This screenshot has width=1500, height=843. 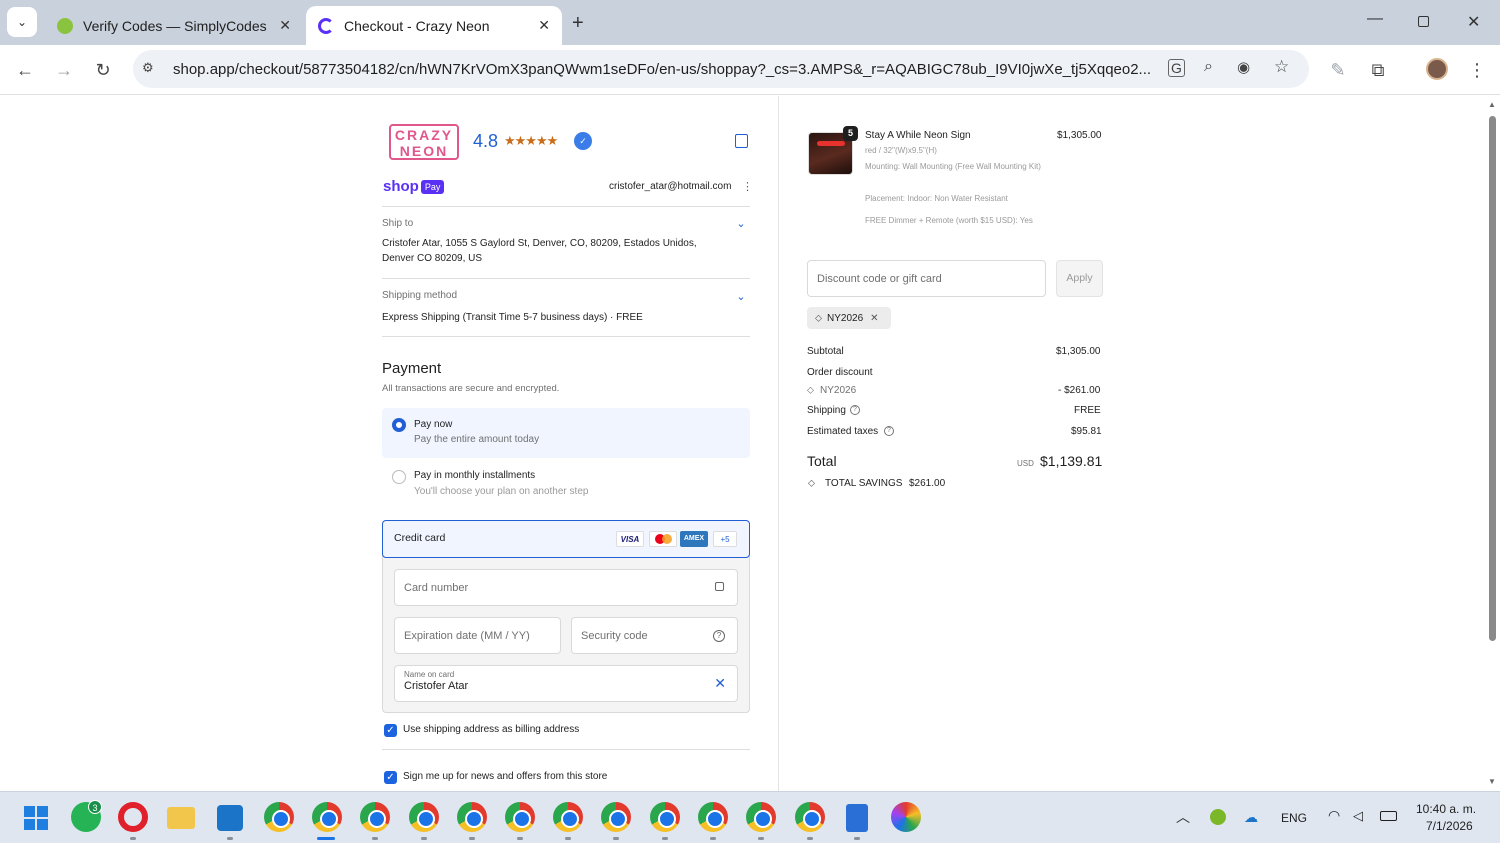 What do you see at coordinates (477, 635) in the screenshot?
I see `expiry-input: Expiration date (MM / YY)` at bounding box center [477, 635].